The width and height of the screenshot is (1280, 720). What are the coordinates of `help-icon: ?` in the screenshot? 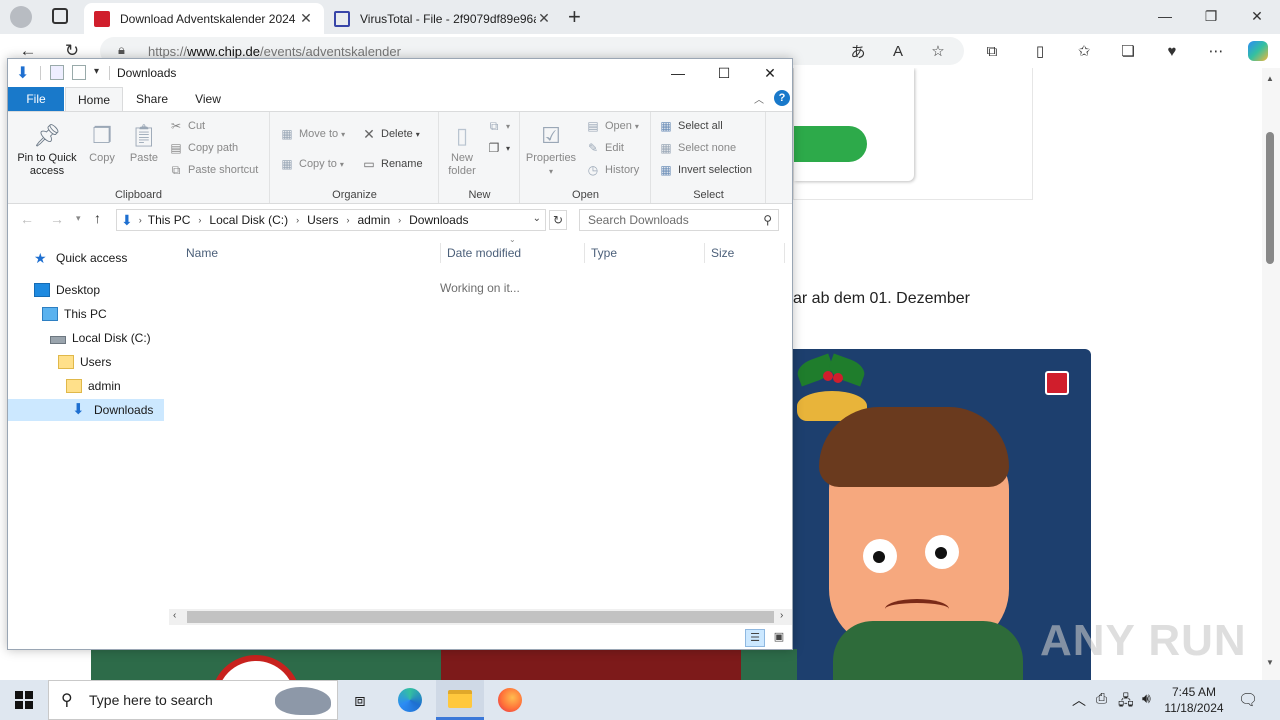 It's located at (782, 98).